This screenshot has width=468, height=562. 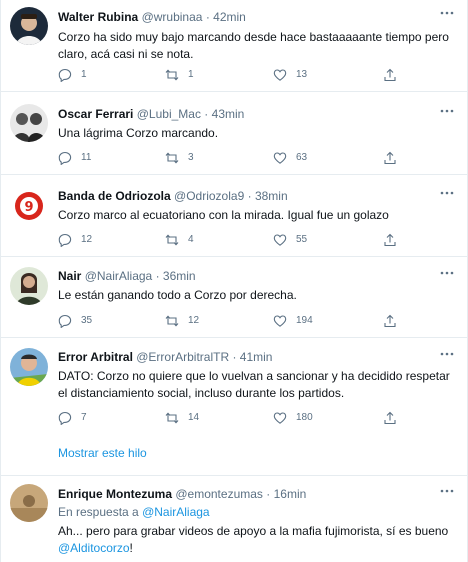 I want to click on reply-context: En respuesta a @NairAliaga, so click(x=134, y=512).